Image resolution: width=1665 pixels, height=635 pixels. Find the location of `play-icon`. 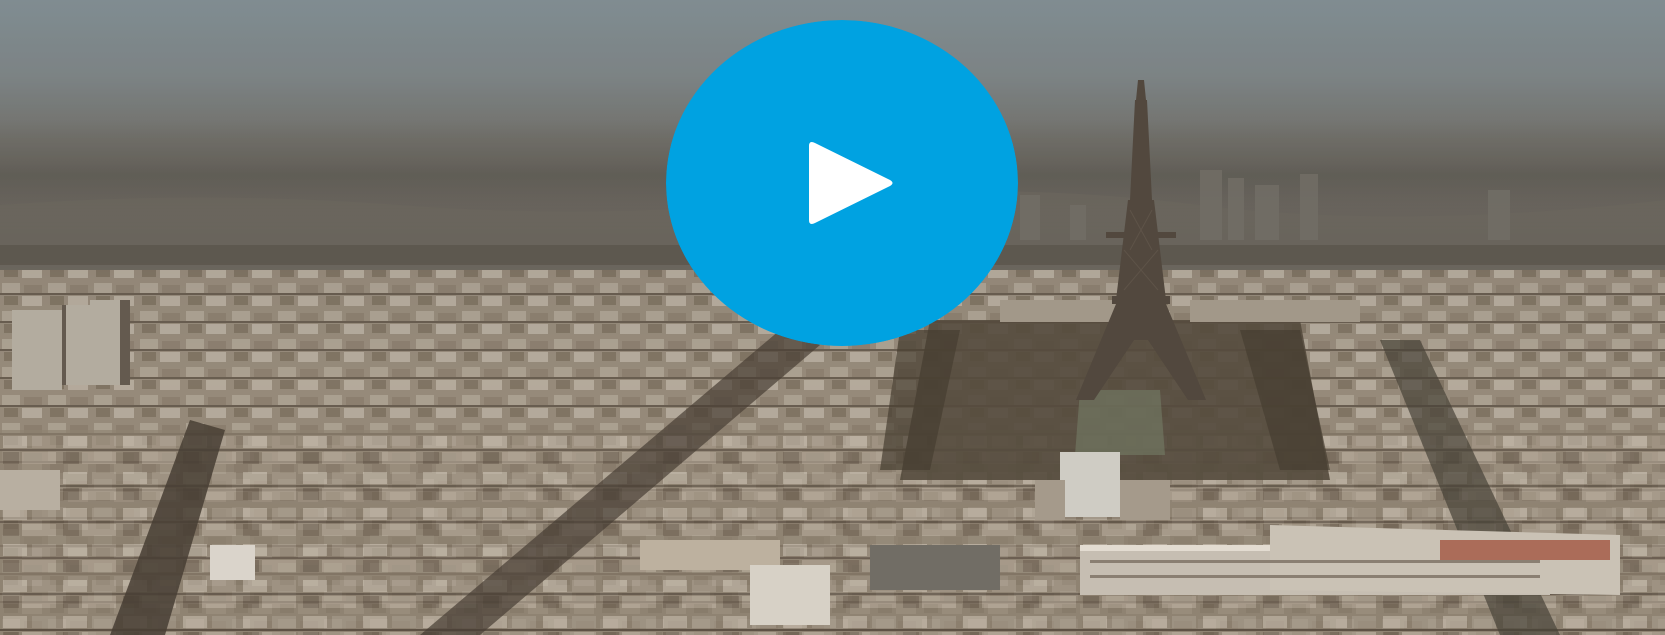

play-icon is located at coordinates (851, 181).